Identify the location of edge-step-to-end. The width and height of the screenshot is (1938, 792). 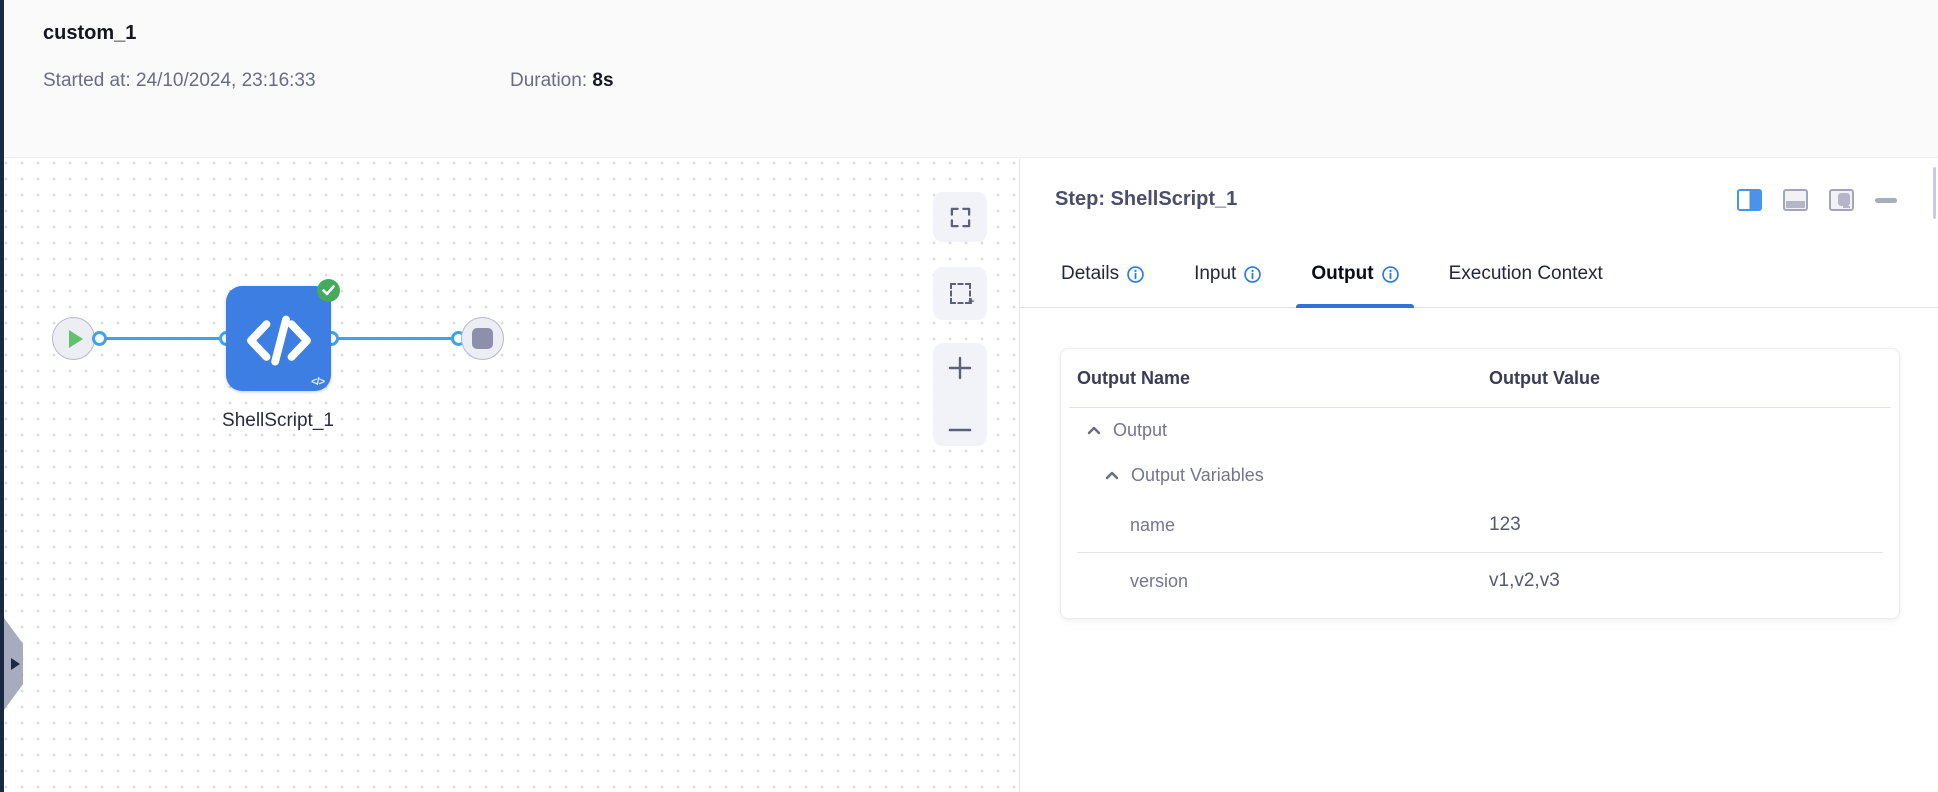
(394, 338).